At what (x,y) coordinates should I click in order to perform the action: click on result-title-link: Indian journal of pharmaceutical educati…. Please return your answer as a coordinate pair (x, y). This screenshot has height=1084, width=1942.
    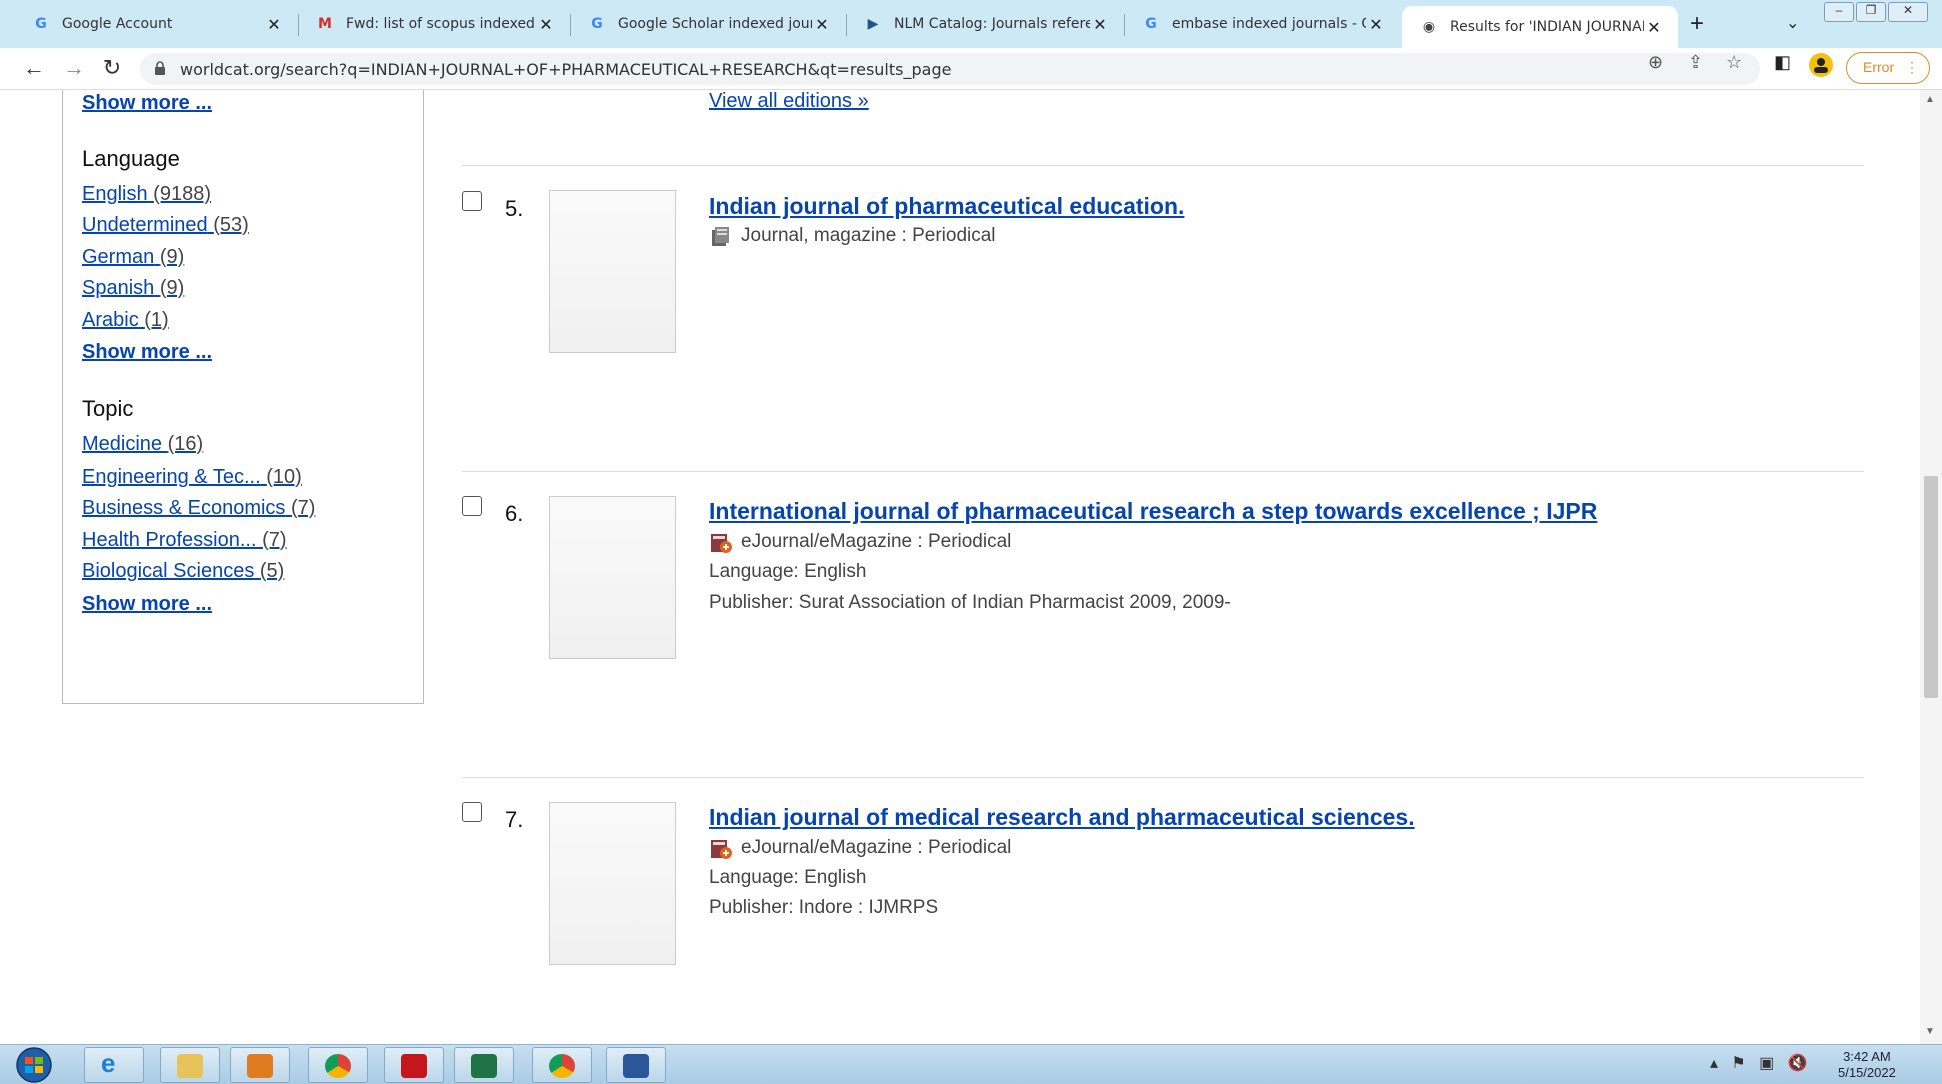
    Looking at the image, I should click on (946, 206).